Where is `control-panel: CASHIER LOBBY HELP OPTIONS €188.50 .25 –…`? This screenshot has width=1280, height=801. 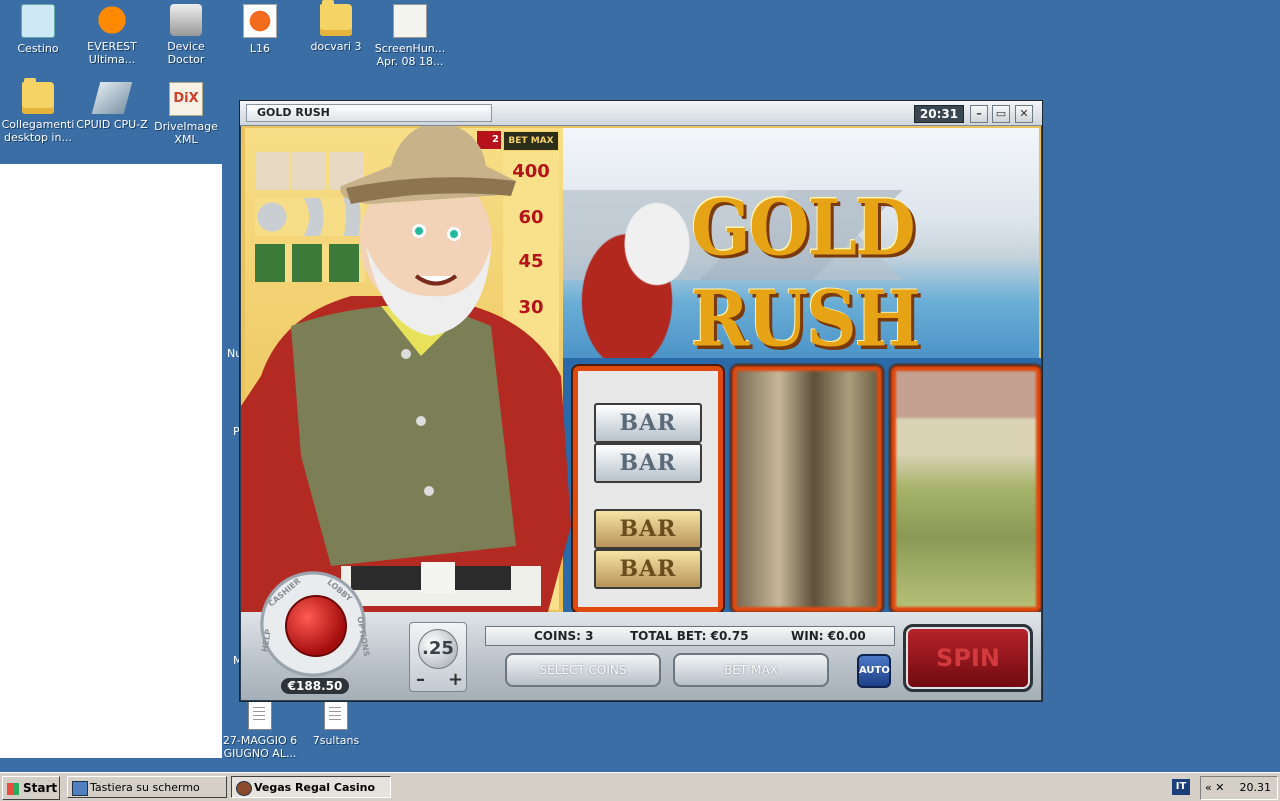 control-panel: CASHIER LOBBY HELP OPTIONS €188.50 .25 –… is located at coordinates (641, 634).